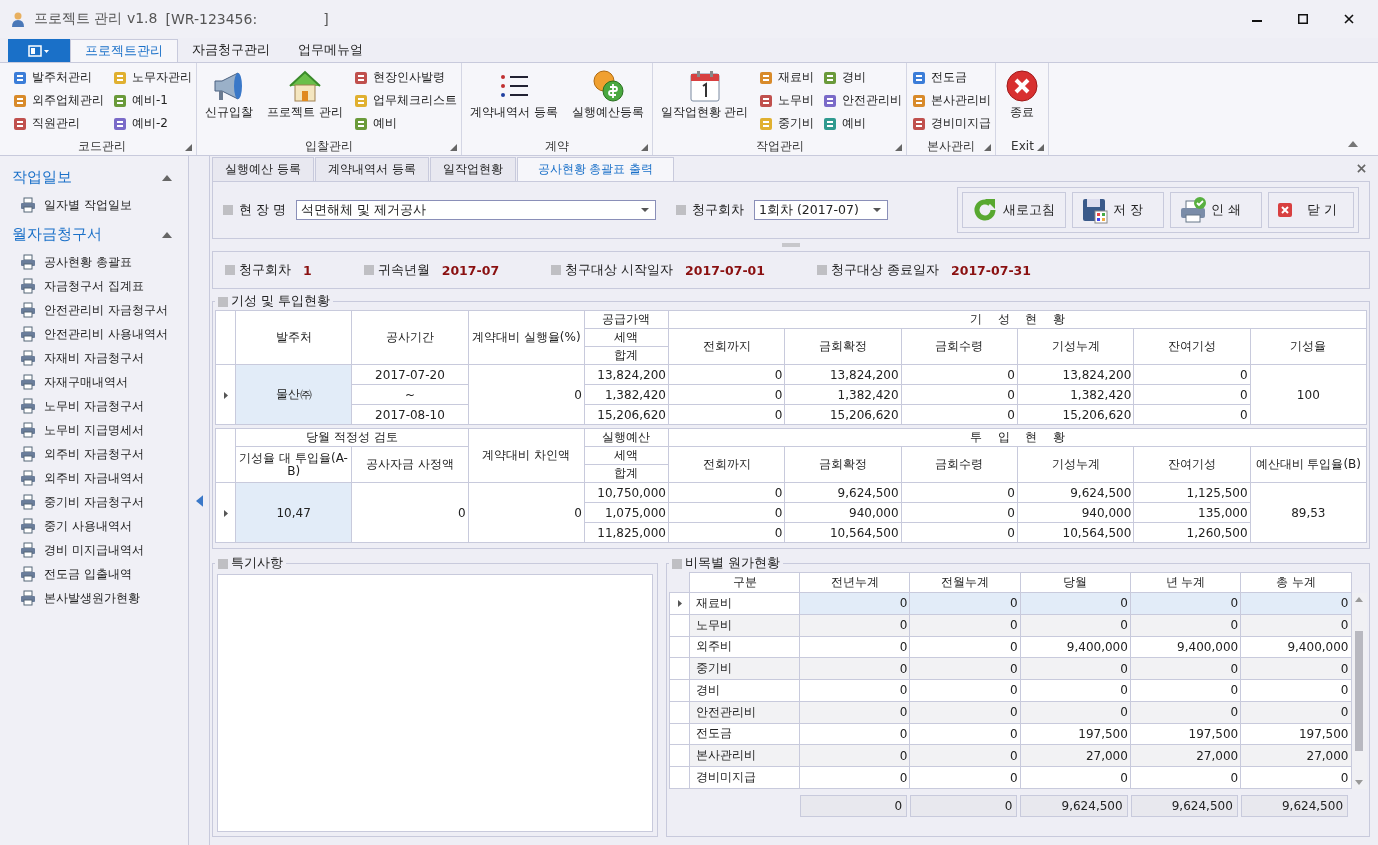  Describe the element at coordinates (1075, 414) in the screenshot. I see `table-cell: 15,206,620` at that location.